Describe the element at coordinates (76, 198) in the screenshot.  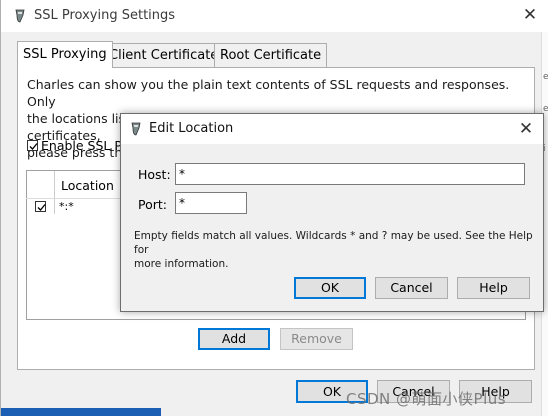
I see `header-divider` at that location.